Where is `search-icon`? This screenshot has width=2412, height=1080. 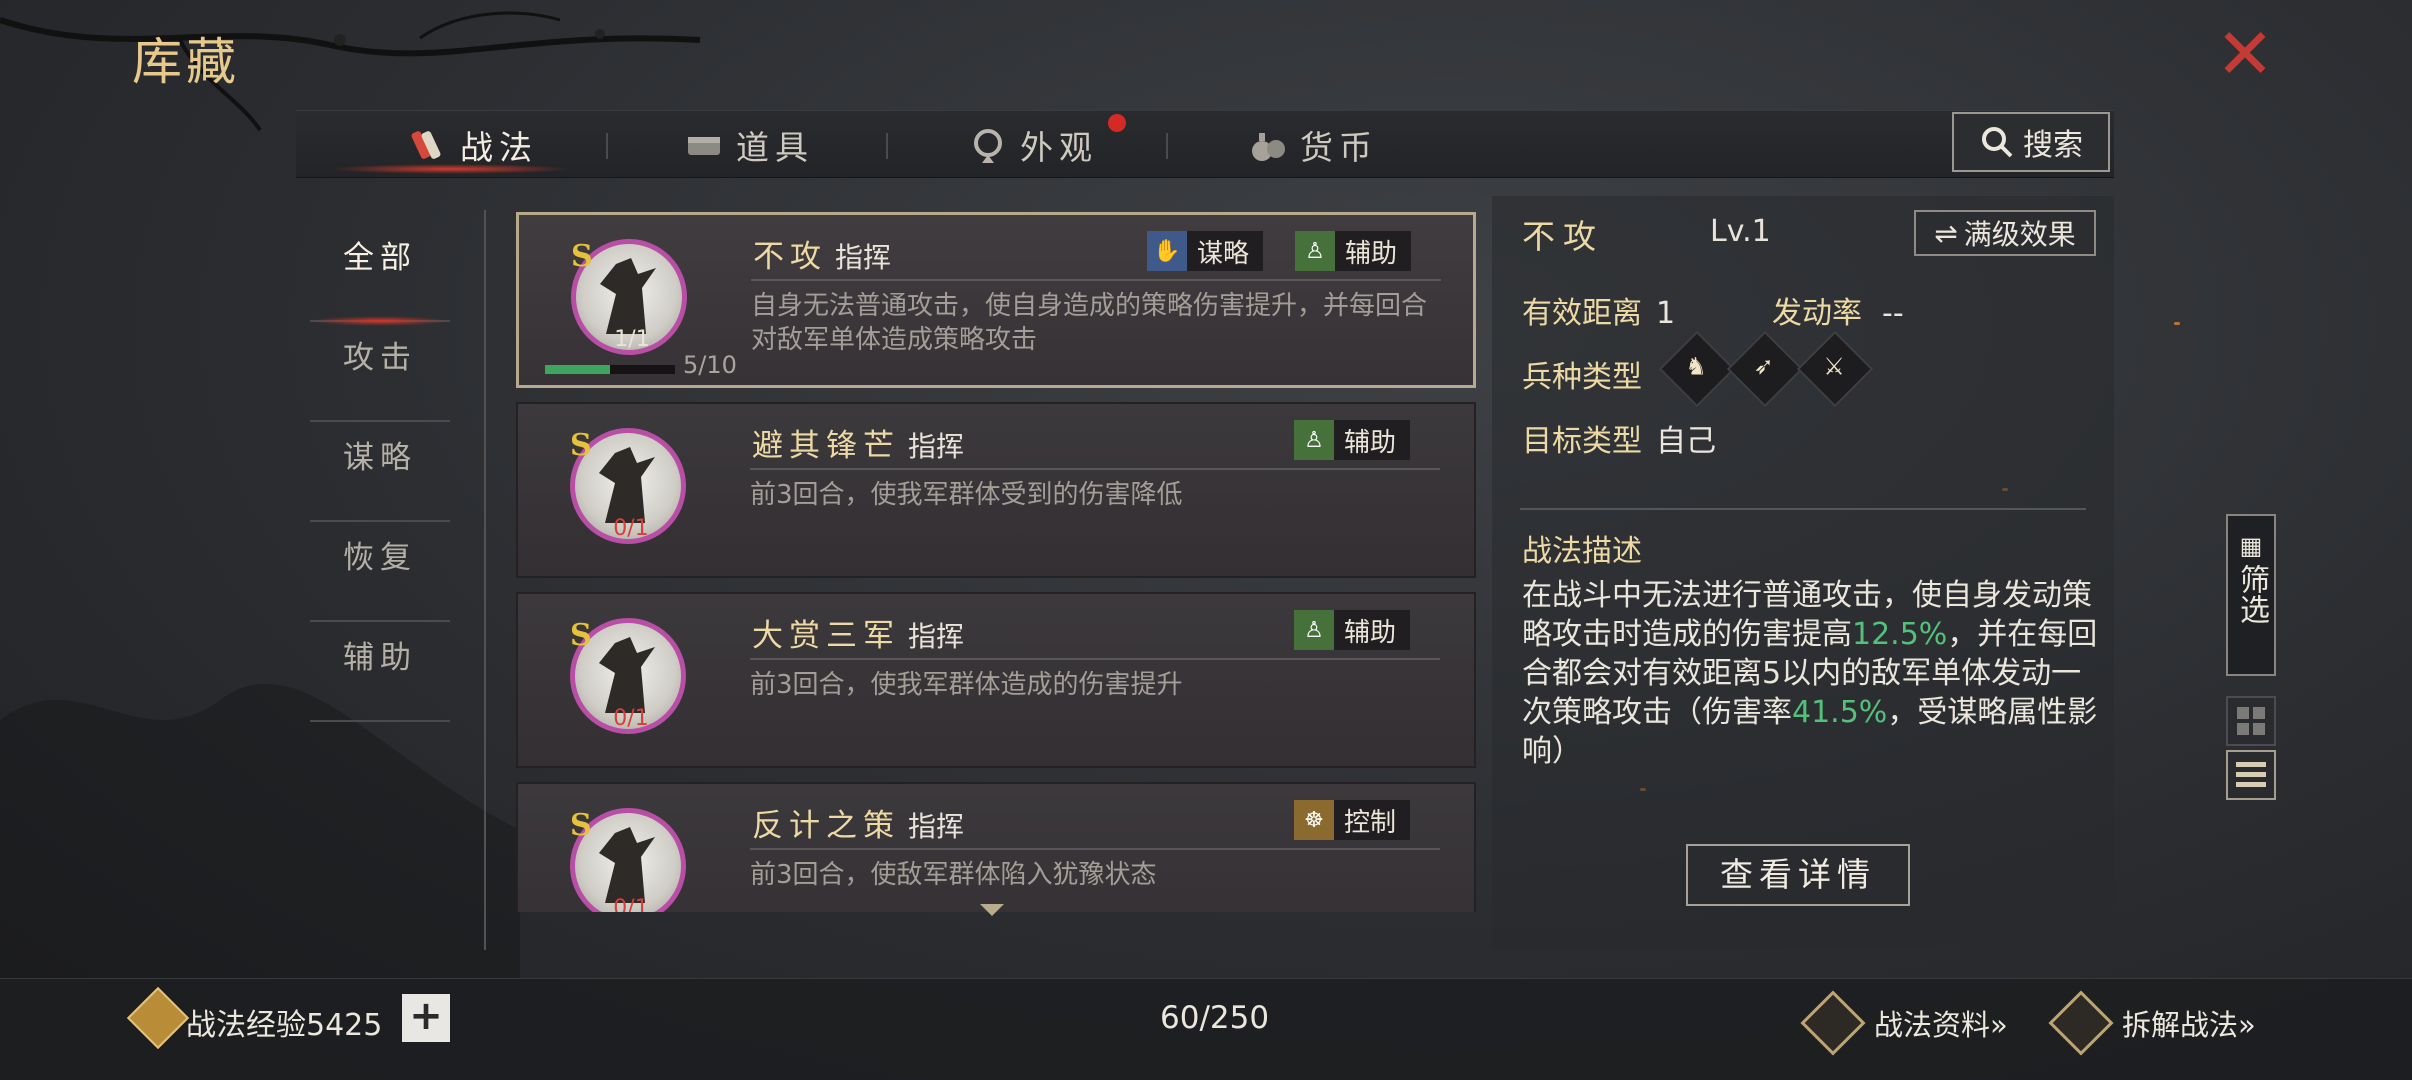
search-icon is located at coordinates (1997, 142).